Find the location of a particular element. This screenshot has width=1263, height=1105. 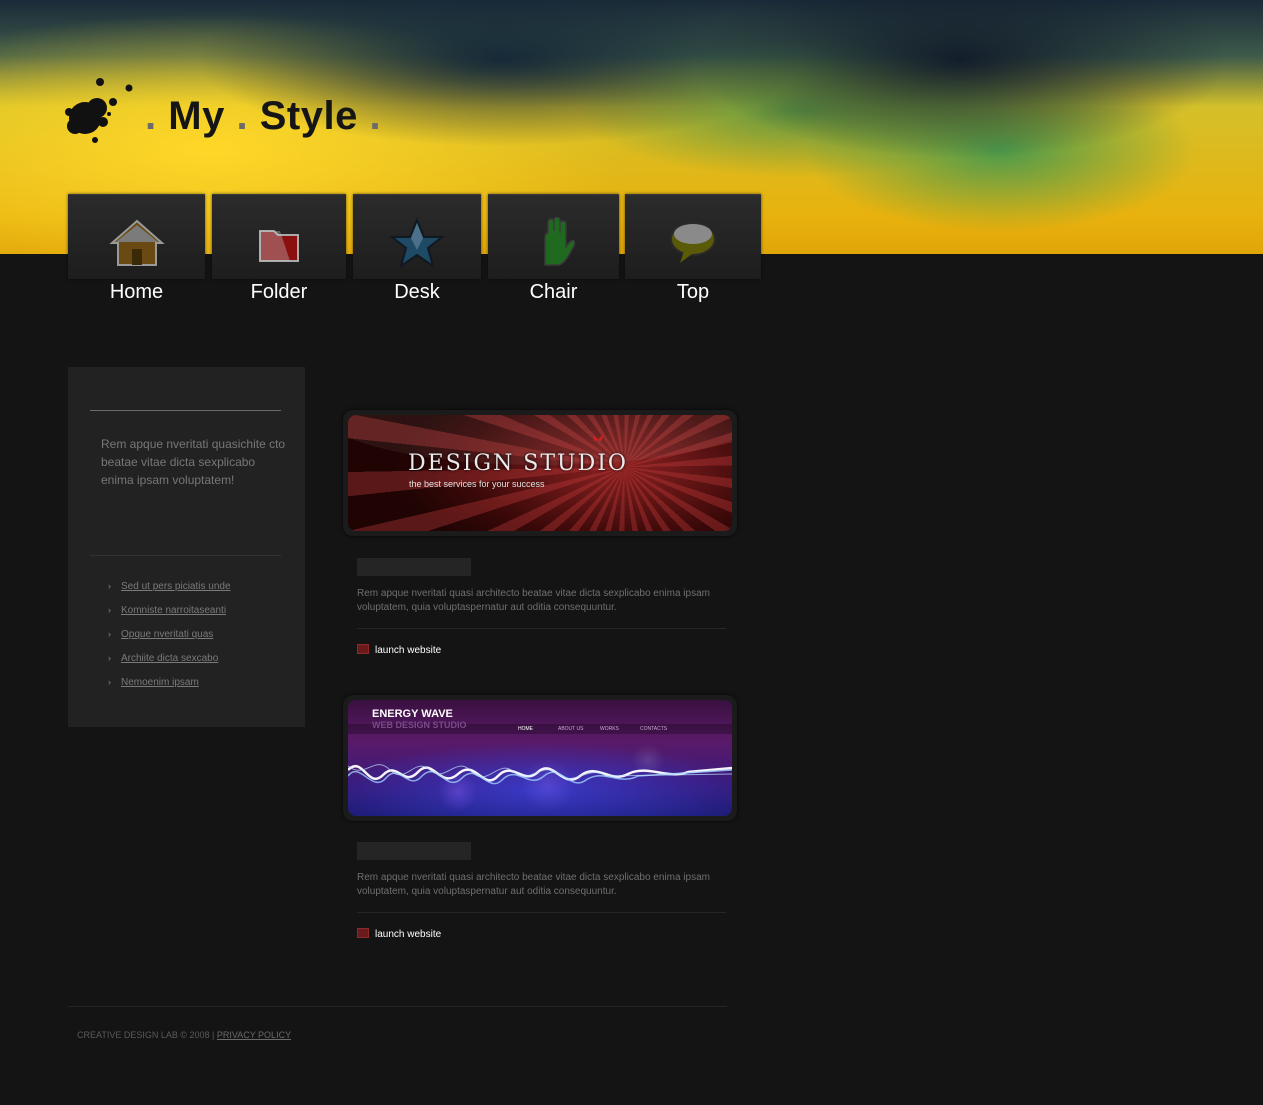

banner-subtitle: WEB DESIGN STUDIO is located at coordinates (419, 725).